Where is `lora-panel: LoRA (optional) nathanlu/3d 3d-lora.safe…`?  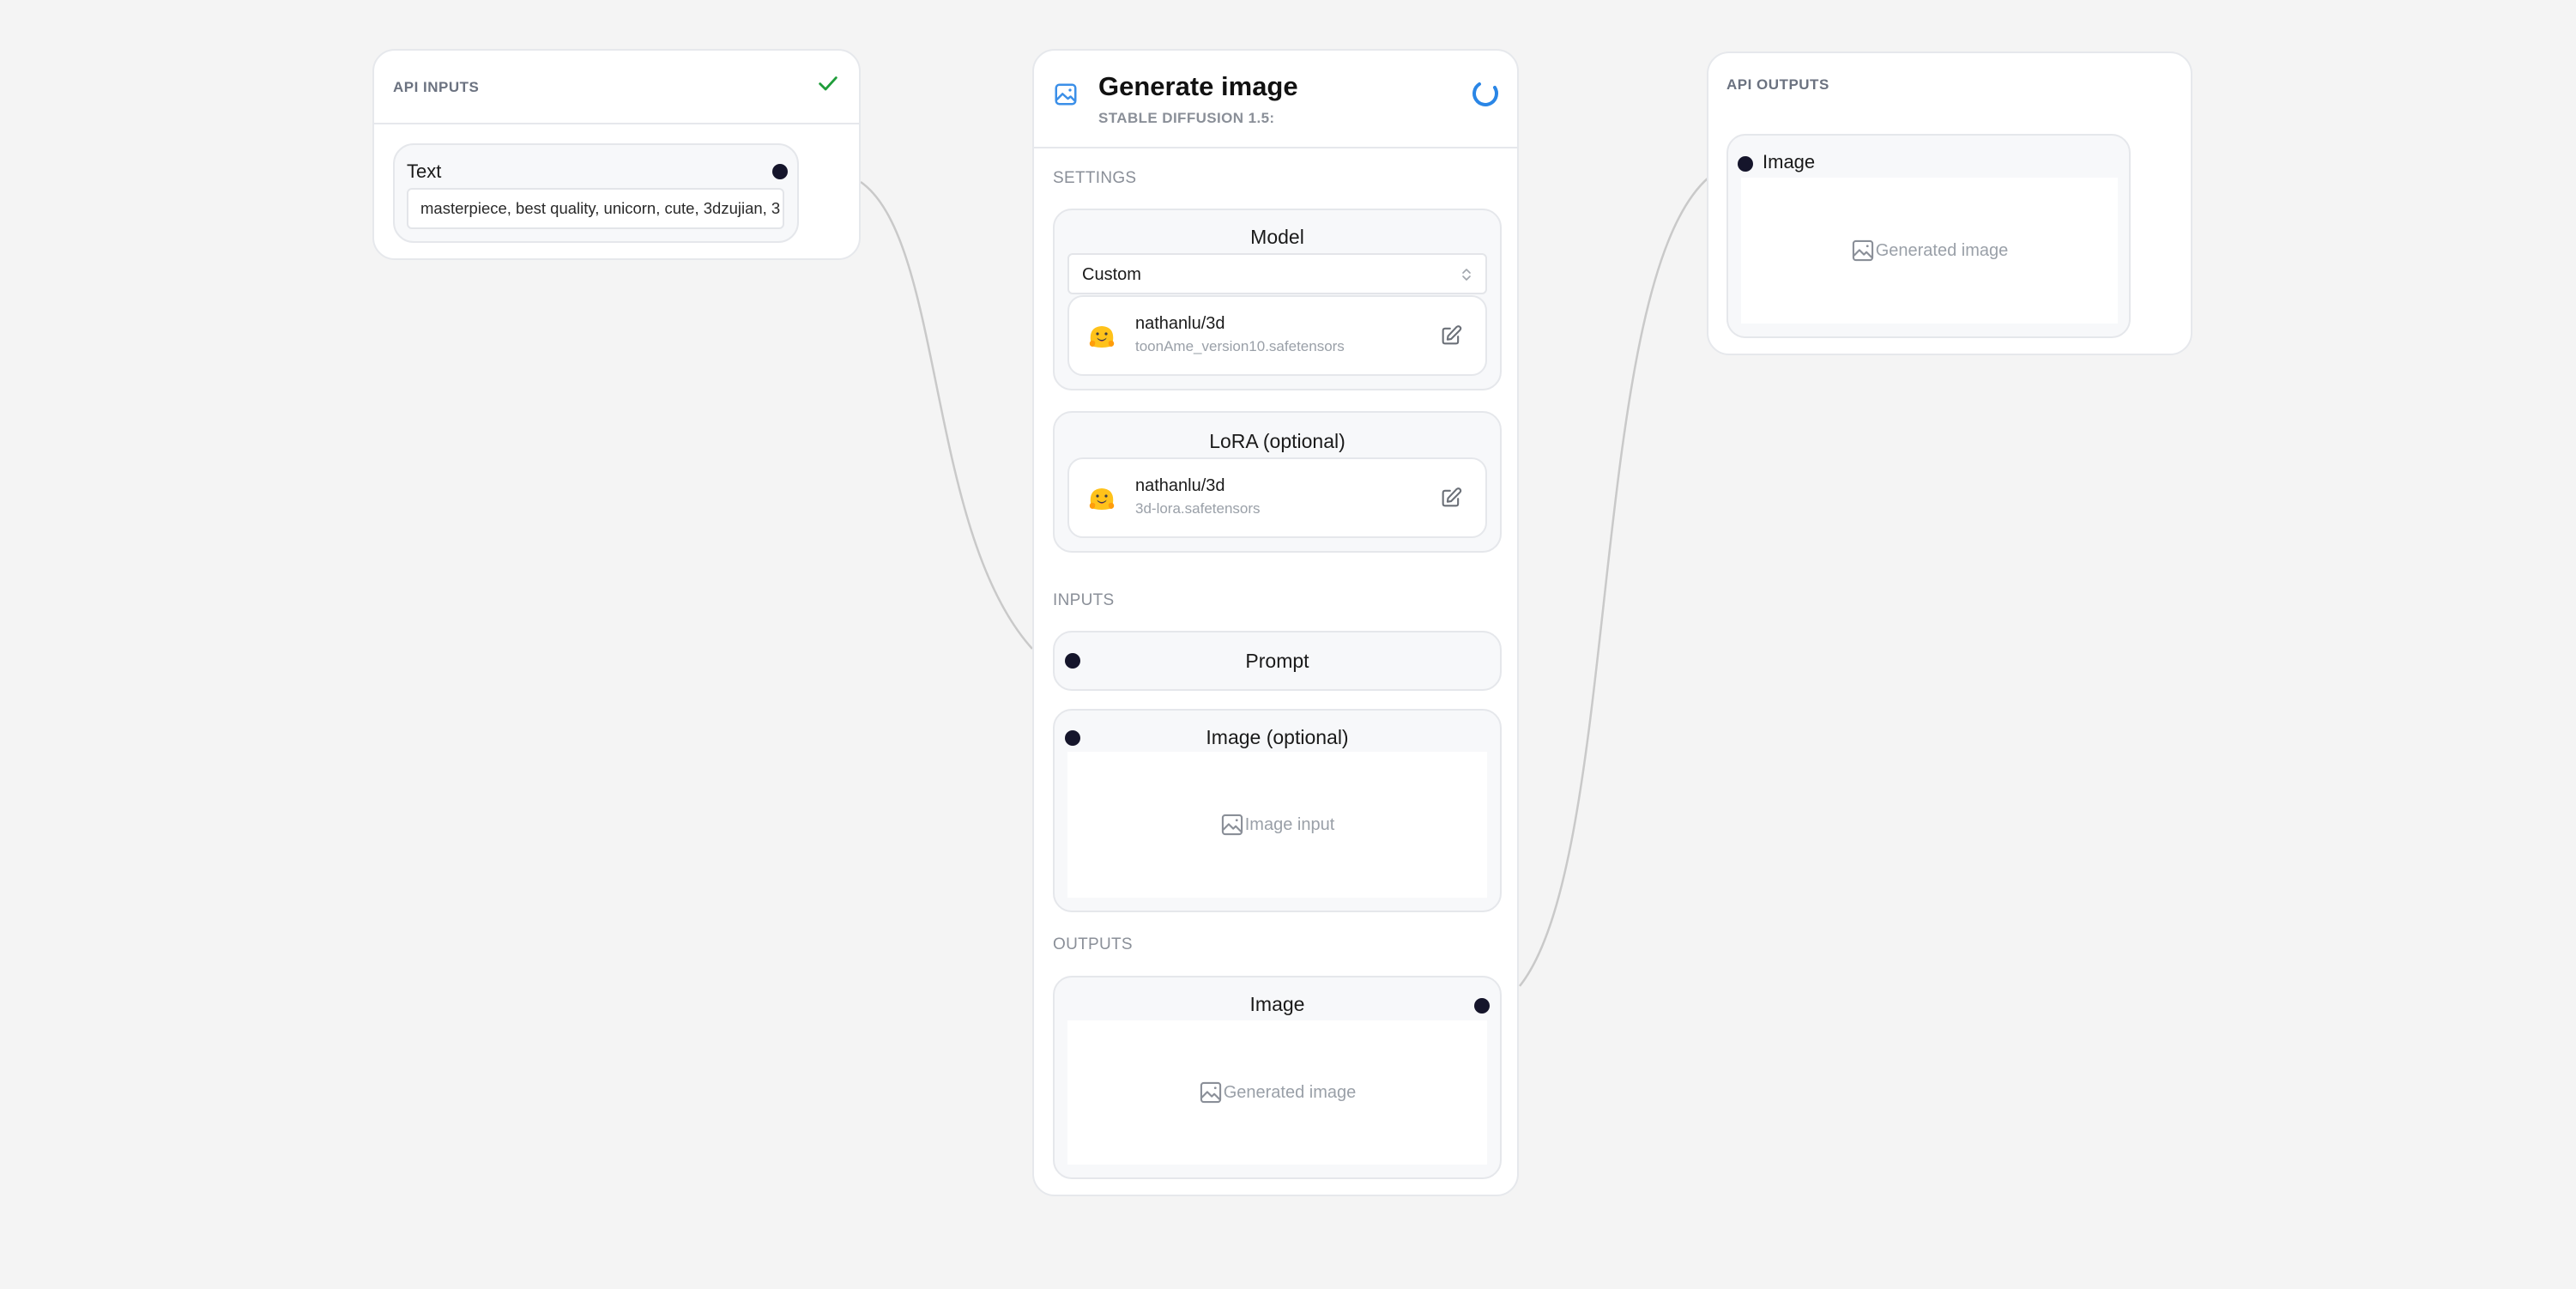 lora-panel: LoRA (optional) nathanlu/3d 3d-lora.safe… is located at coordinates (1277, 482).